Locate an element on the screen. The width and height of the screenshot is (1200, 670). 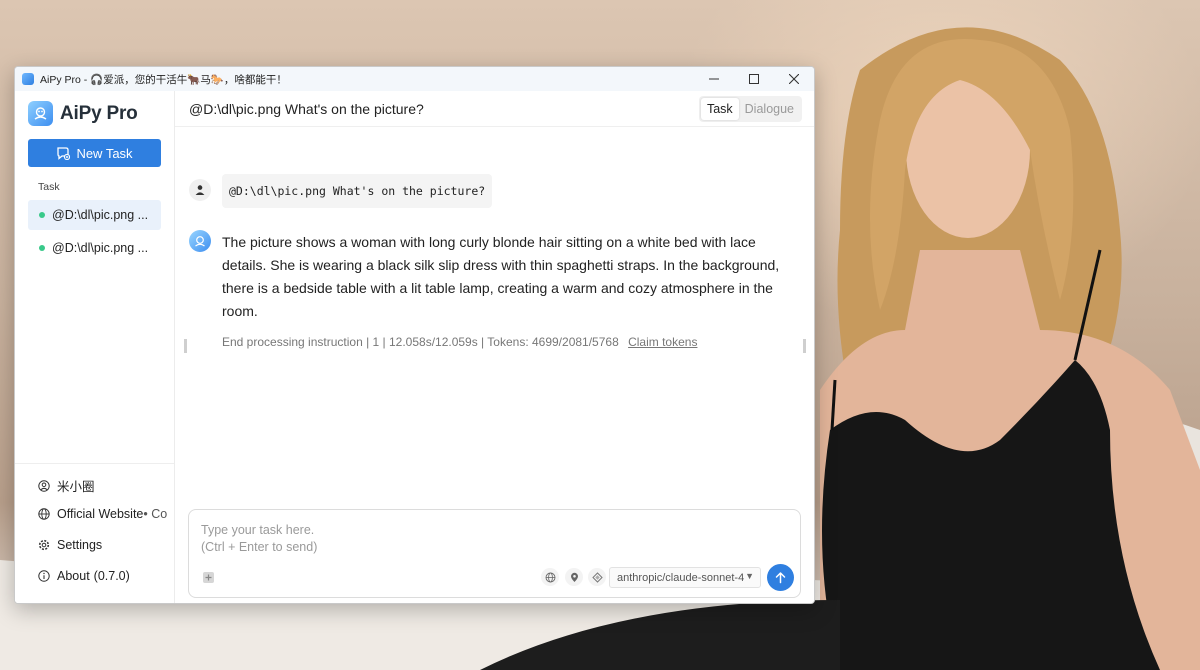
arrow-up-icon is located at coordinates (780, 578).